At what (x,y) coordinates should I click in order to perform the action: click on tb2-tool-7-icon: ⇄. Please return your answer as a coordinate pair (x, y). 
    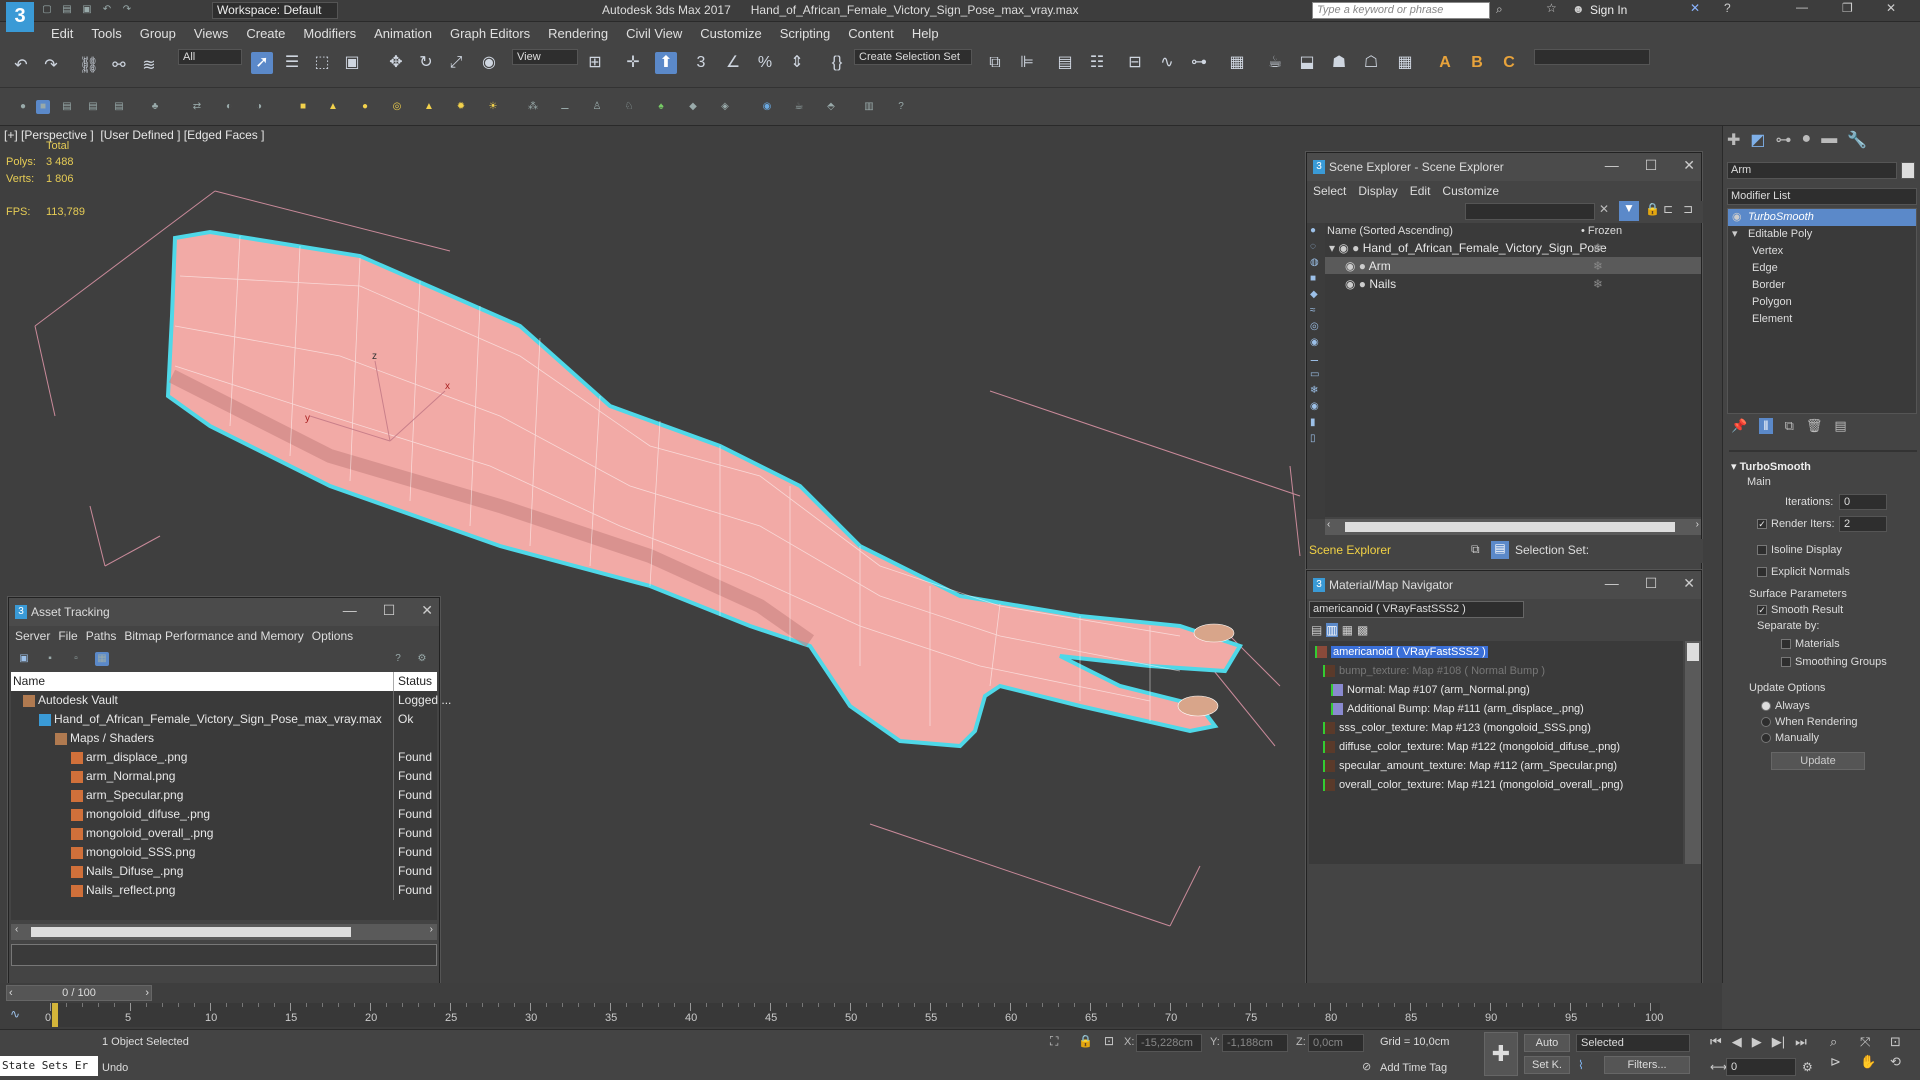
    Looking at the image, I should click on (197, 107).